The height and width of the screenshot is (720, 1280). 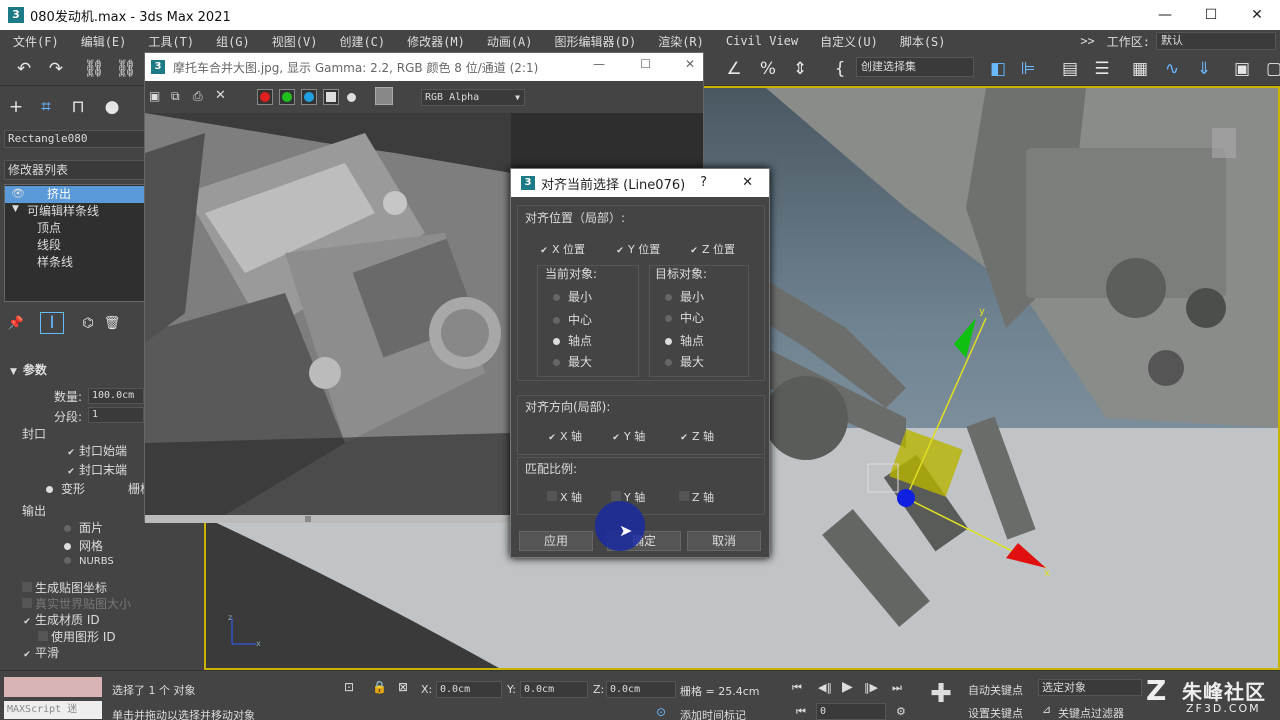 What do you see at coordinates (295, 41) in the screenshot?
I see `menu-views: 视图(V)` at bounding box center [295, 41].